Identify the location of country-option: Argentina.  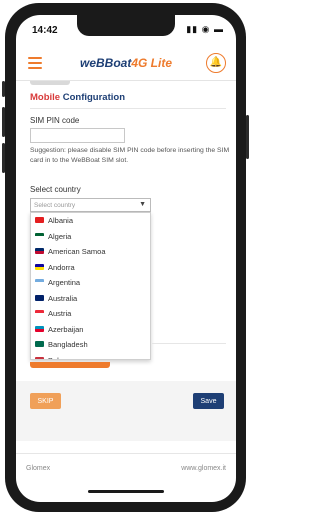
(90, 283).